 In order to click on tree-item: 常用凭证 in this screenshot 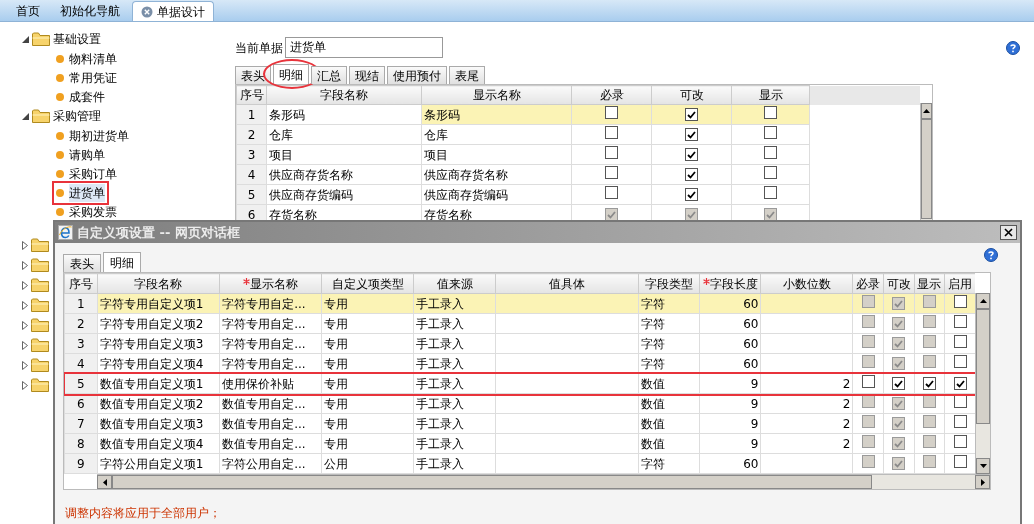, I will do `click(93, 77)`.